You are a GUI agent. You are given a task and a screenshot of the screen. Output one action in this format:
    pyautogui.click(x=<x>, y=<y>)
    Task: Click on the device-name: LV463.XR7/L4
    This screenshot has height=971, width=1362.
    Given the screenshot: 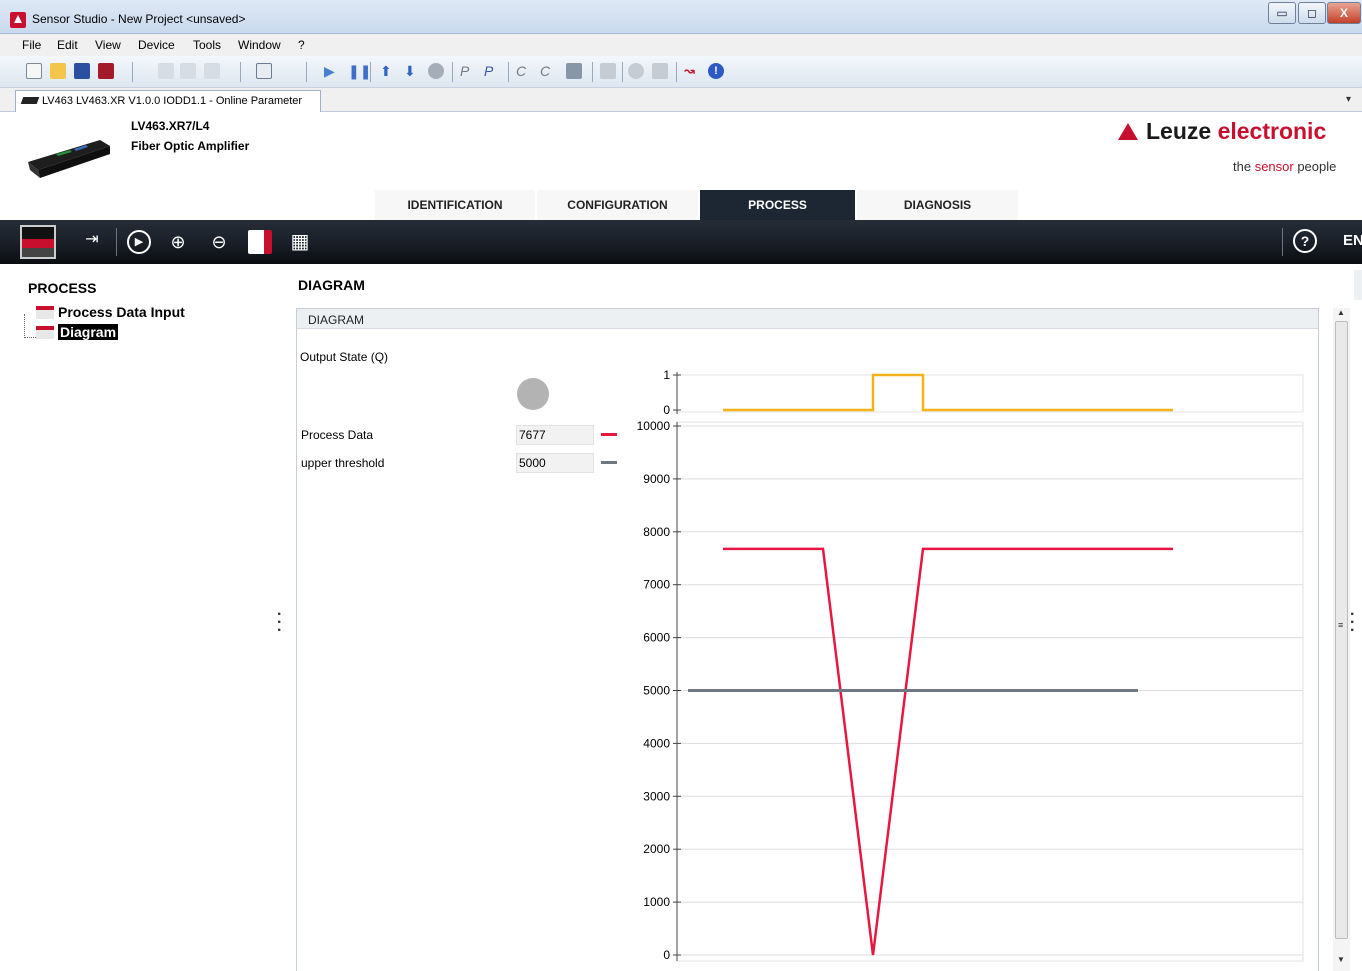 What is the action you would take?
    pyautogui.click(x=170, y=126)
    